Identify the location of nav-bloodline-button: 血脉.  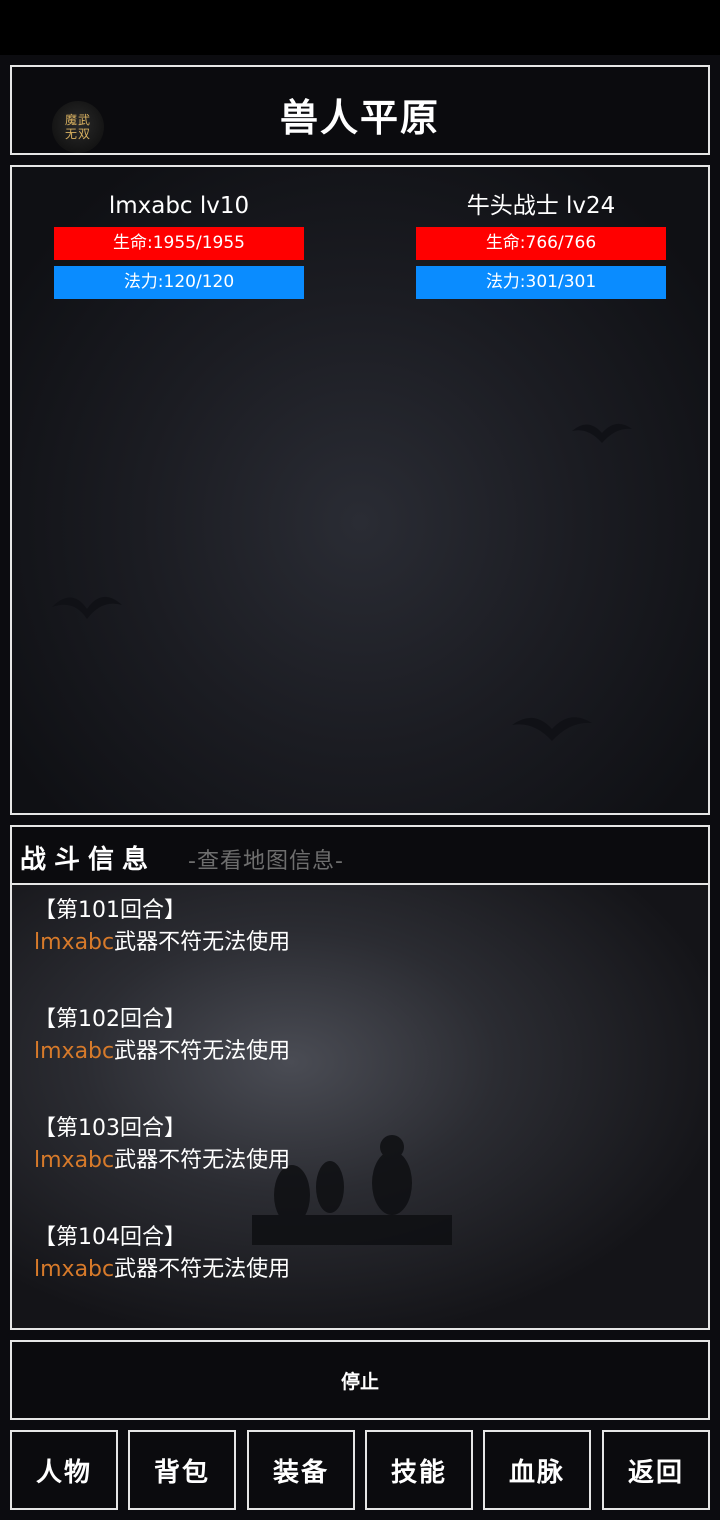
(537, 1470).